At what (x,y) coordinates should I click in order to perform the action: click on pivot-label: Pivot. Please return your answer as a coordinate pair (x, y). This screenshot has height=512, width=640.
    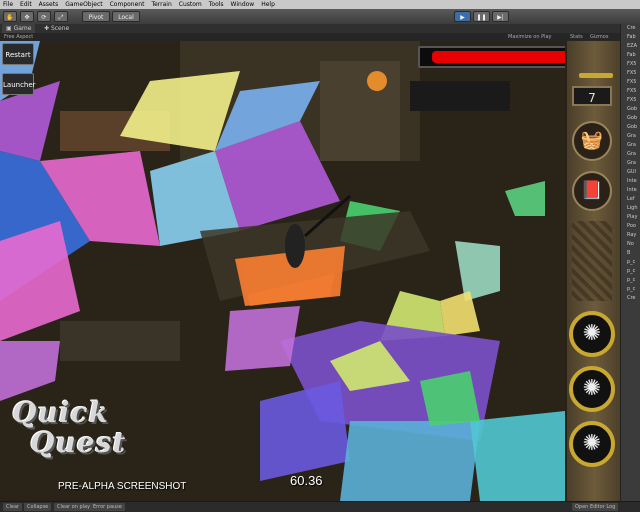
    Looking at the image, I should click on (96, 17).